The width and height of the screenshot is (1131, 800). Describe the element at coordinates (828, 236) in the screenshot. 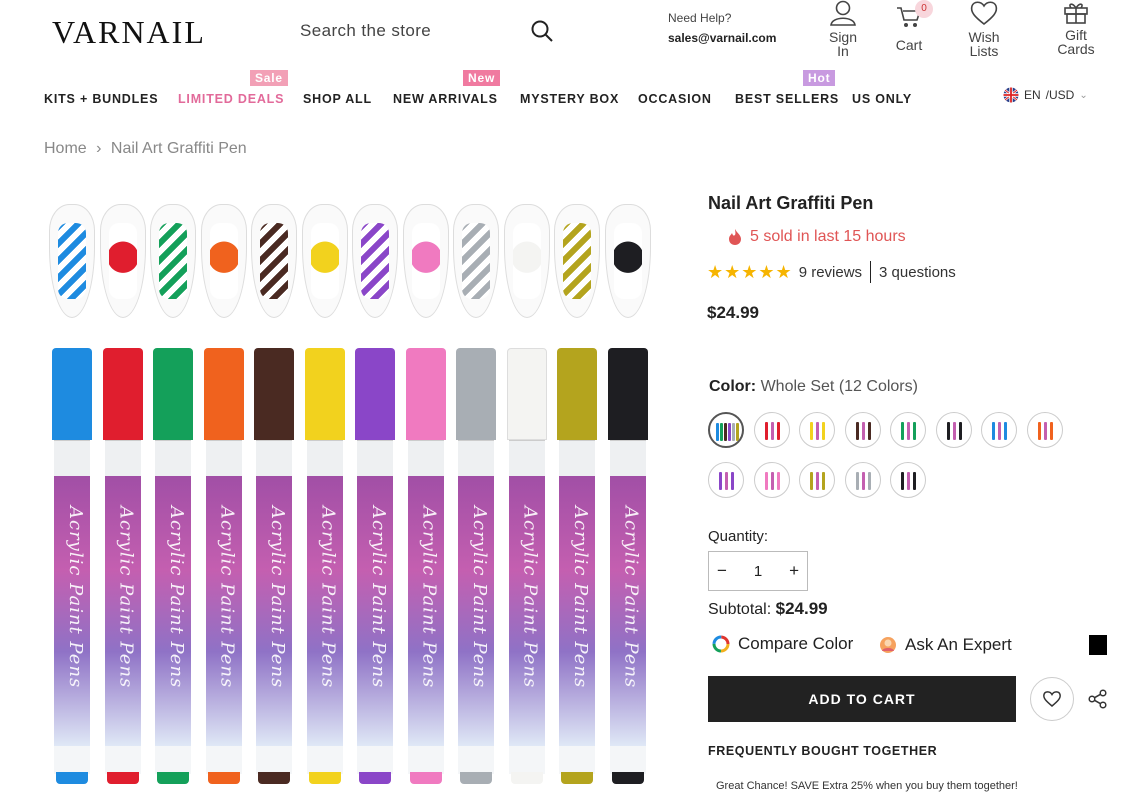

I see `sold-text: 5 sold in last 15 hours` at that location.